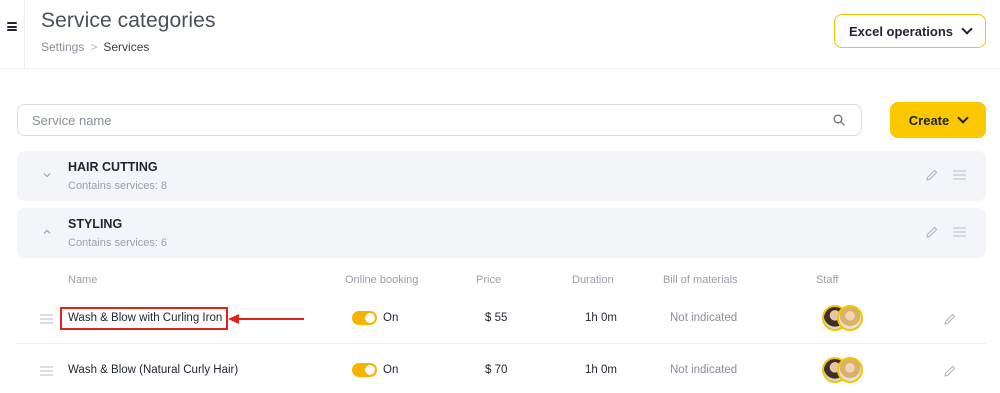 This screenshot has height=393, width=1000. I want to click on category-count: Contains services: 6, so click(118, 243).